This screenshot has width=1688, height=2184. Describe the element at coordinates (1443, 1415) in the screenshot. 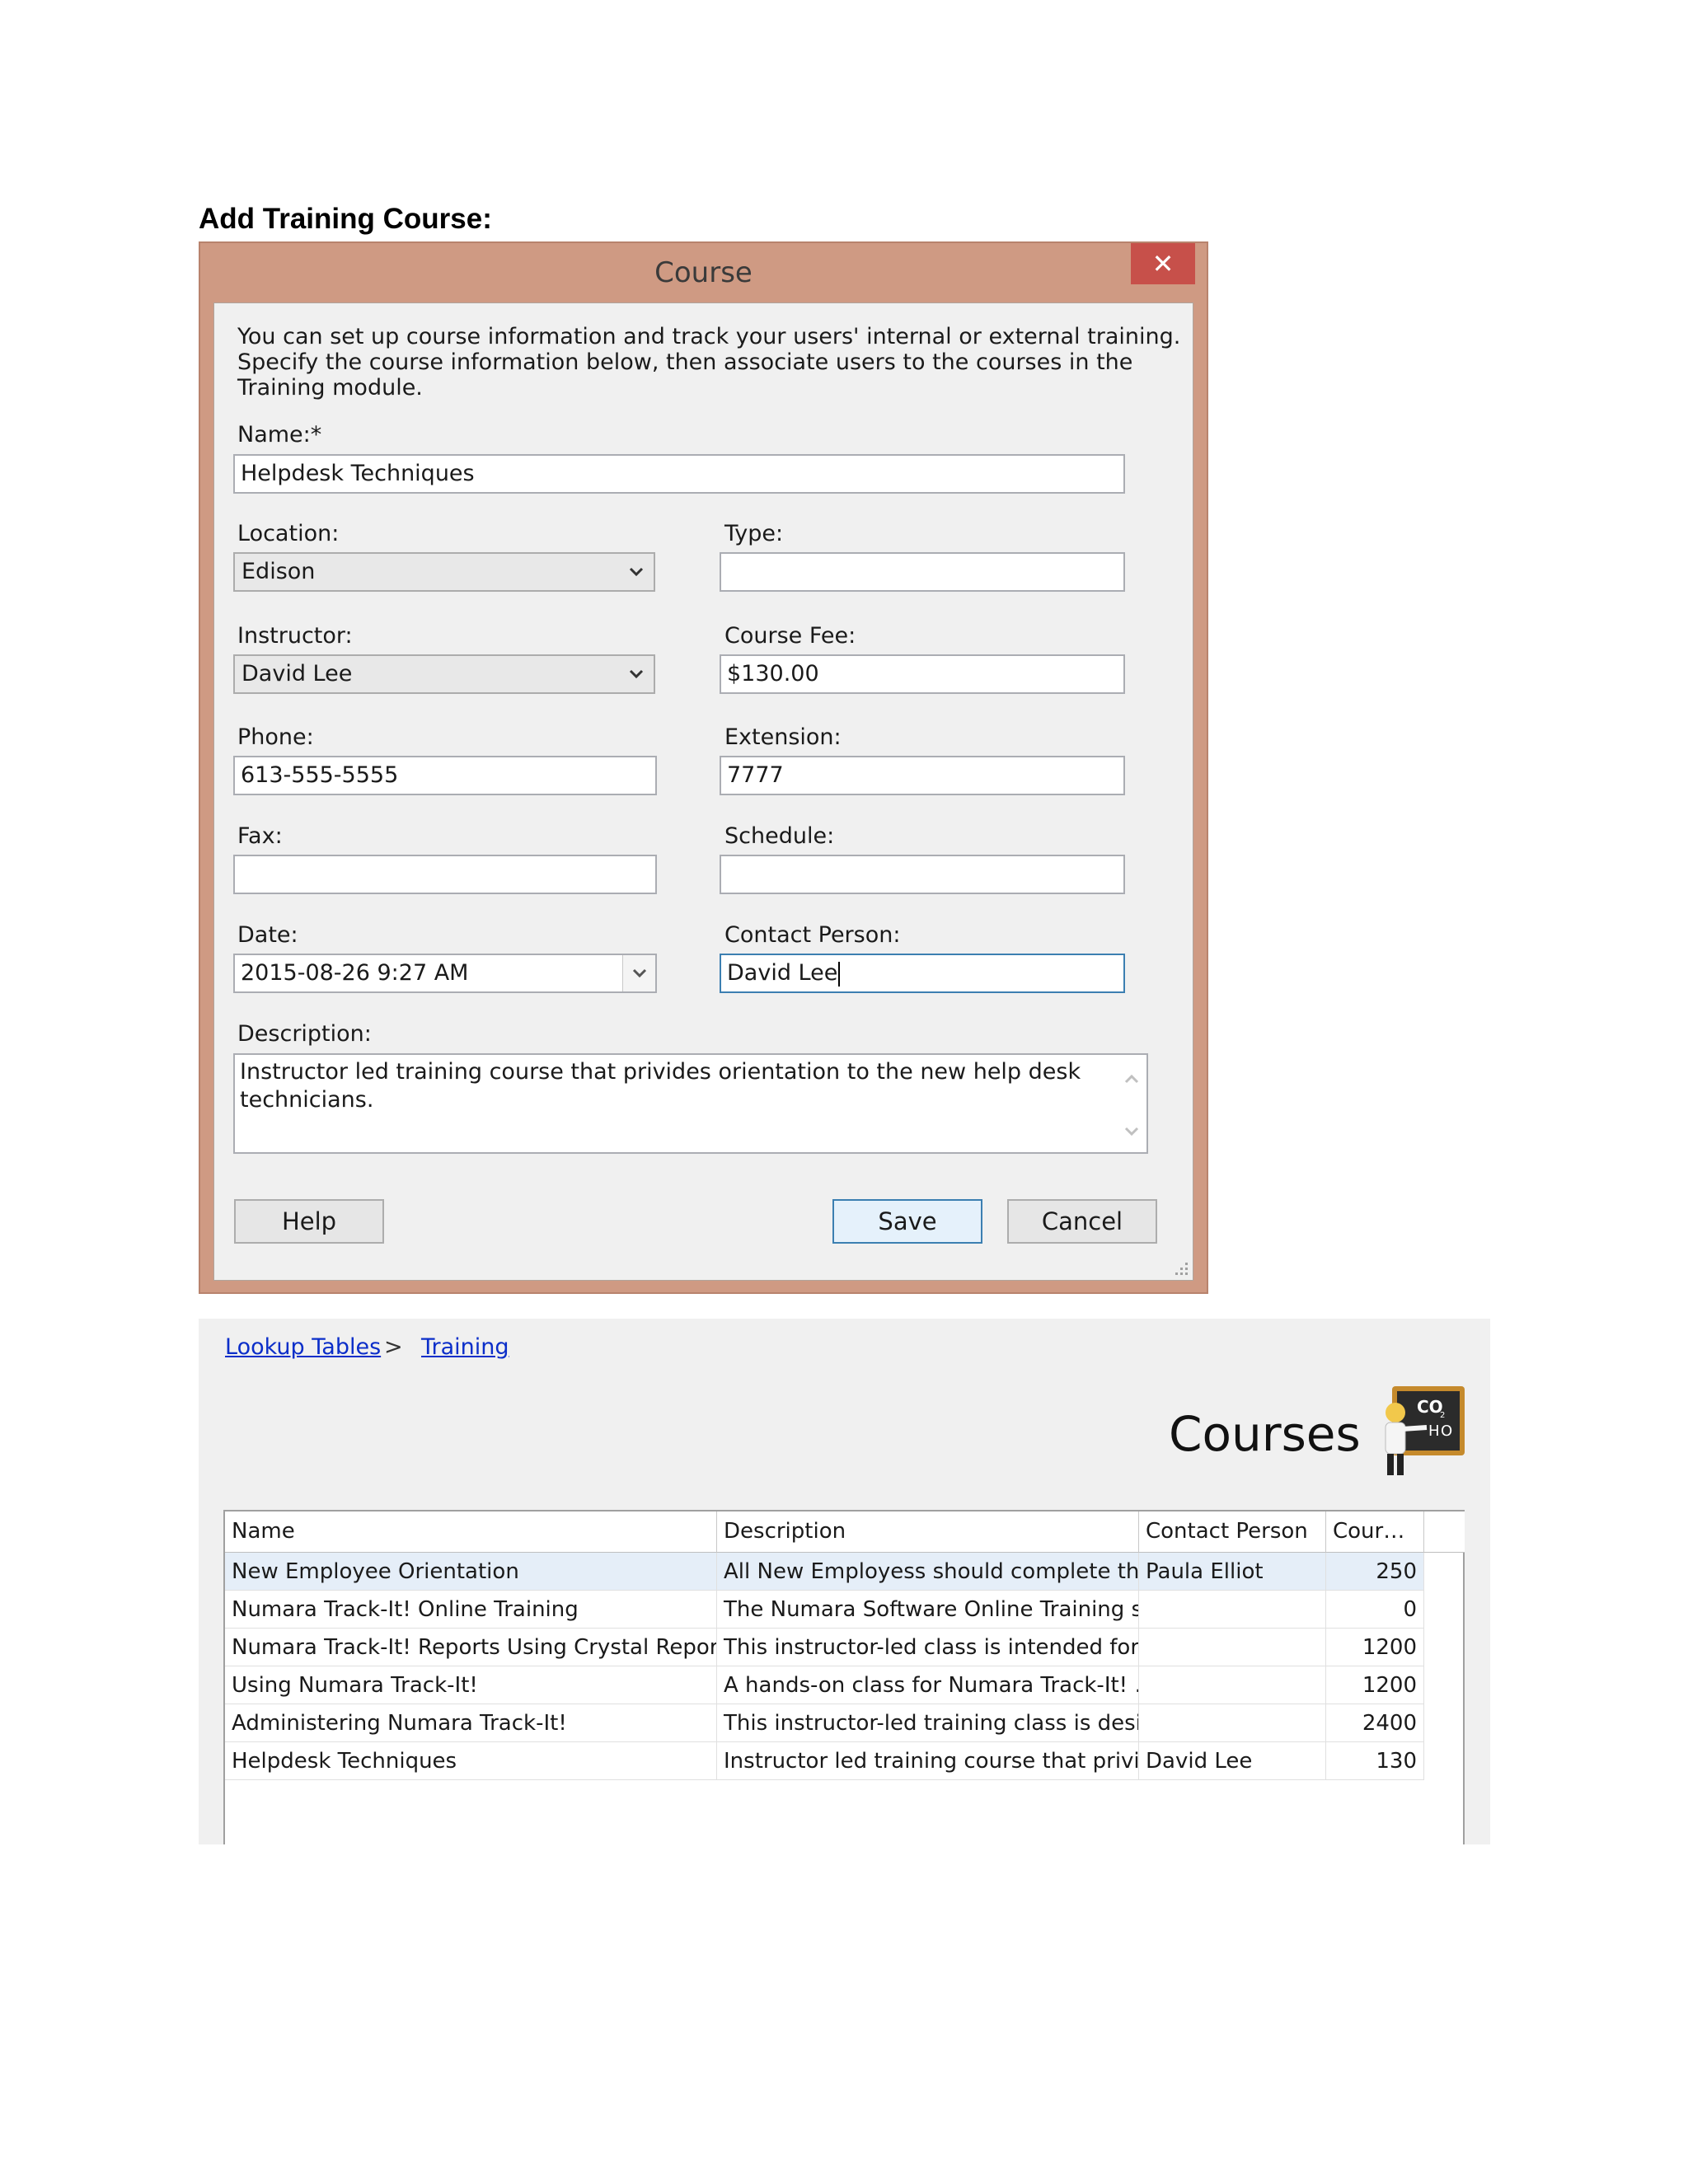

I see `svg-text: 2` at that location.